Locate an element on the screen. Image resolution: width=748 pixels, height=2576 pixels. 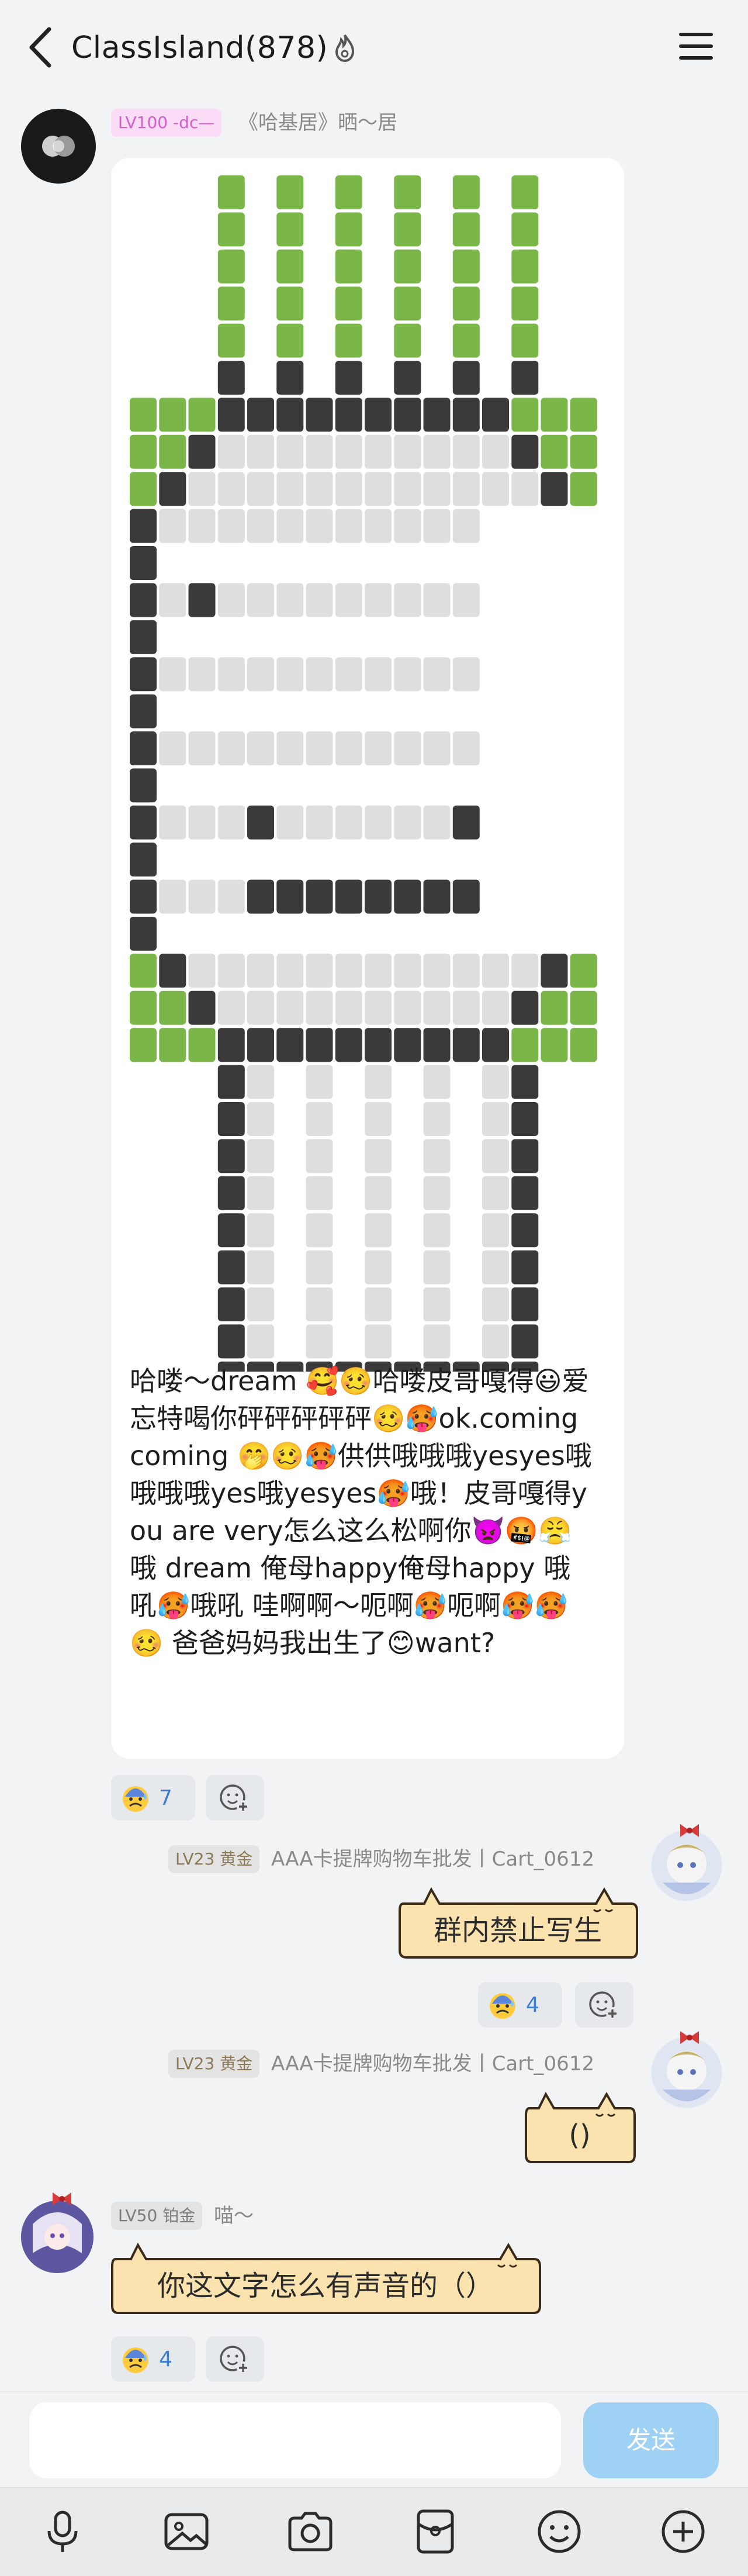
level-badge: LV23 黄金 is located at coordinates (214, 1859).